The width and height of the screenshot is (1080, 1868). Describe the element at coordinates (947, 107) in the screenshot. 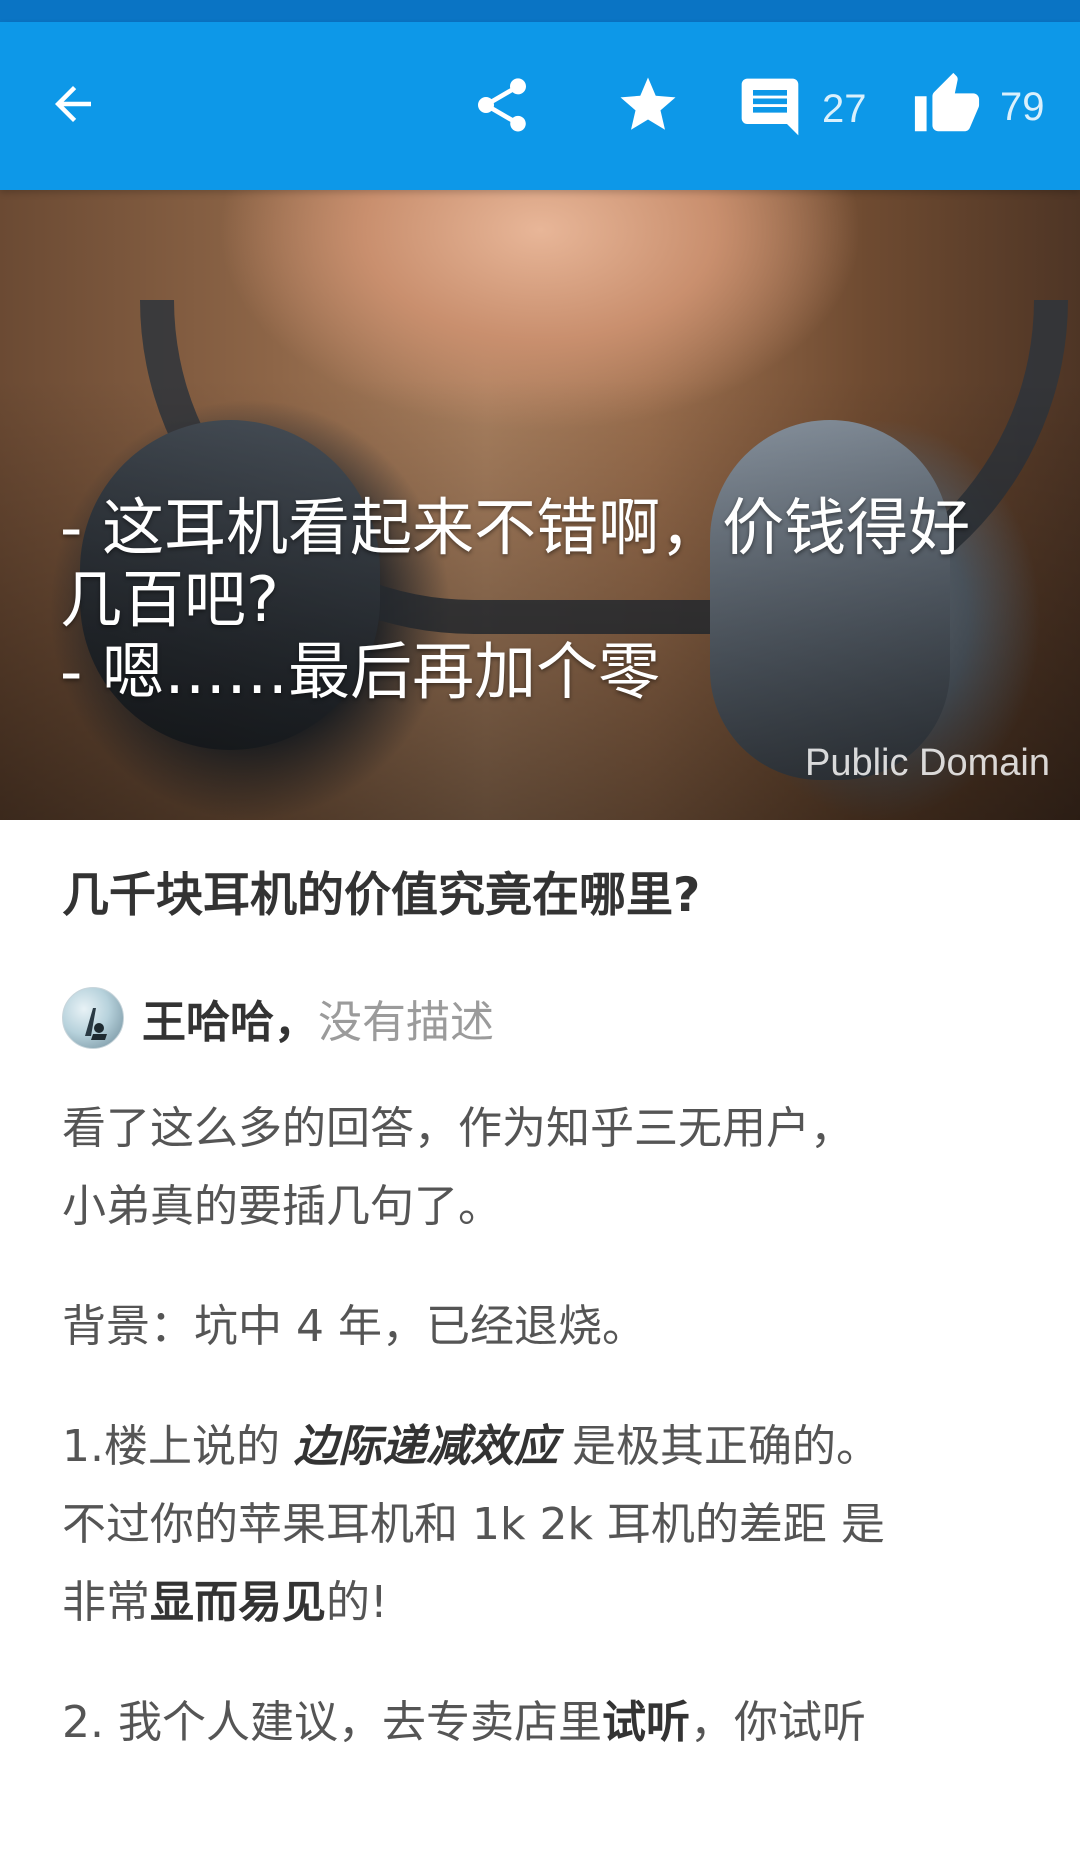

I see `thumbs-up-icon` at that location.